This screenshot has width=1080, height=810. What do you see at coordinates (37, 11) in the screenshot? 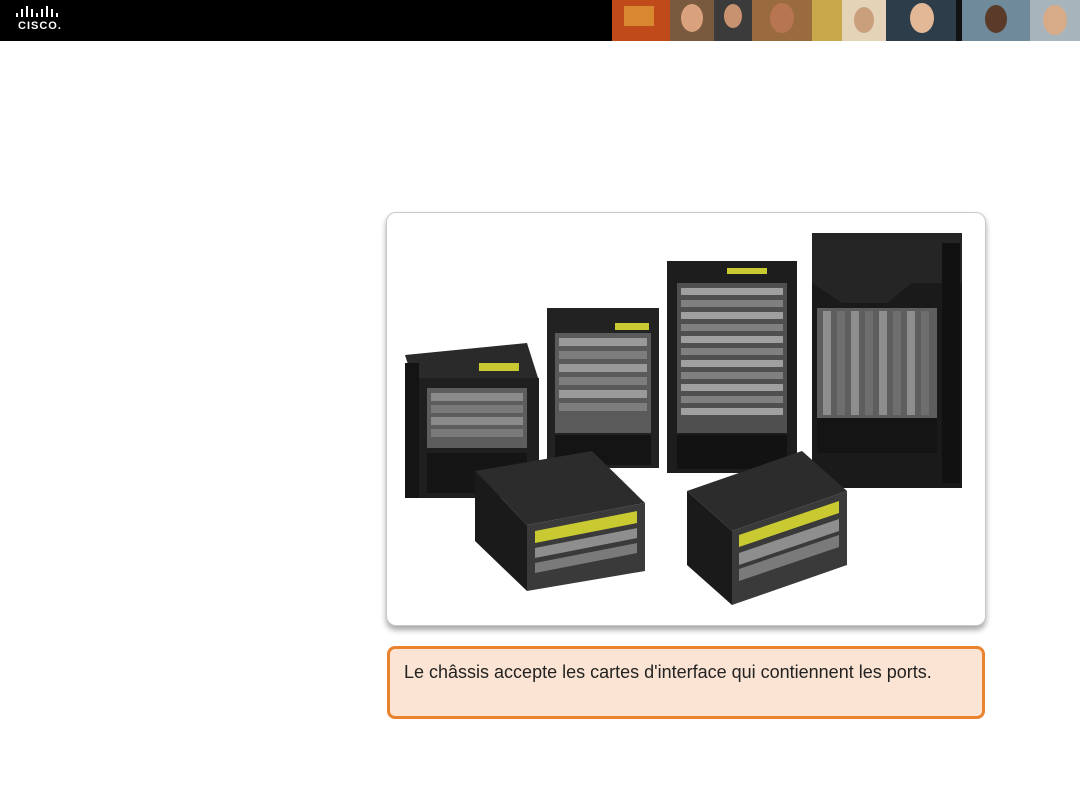
I see `cisco-bridge-icon` at bounding box center [37, 11].